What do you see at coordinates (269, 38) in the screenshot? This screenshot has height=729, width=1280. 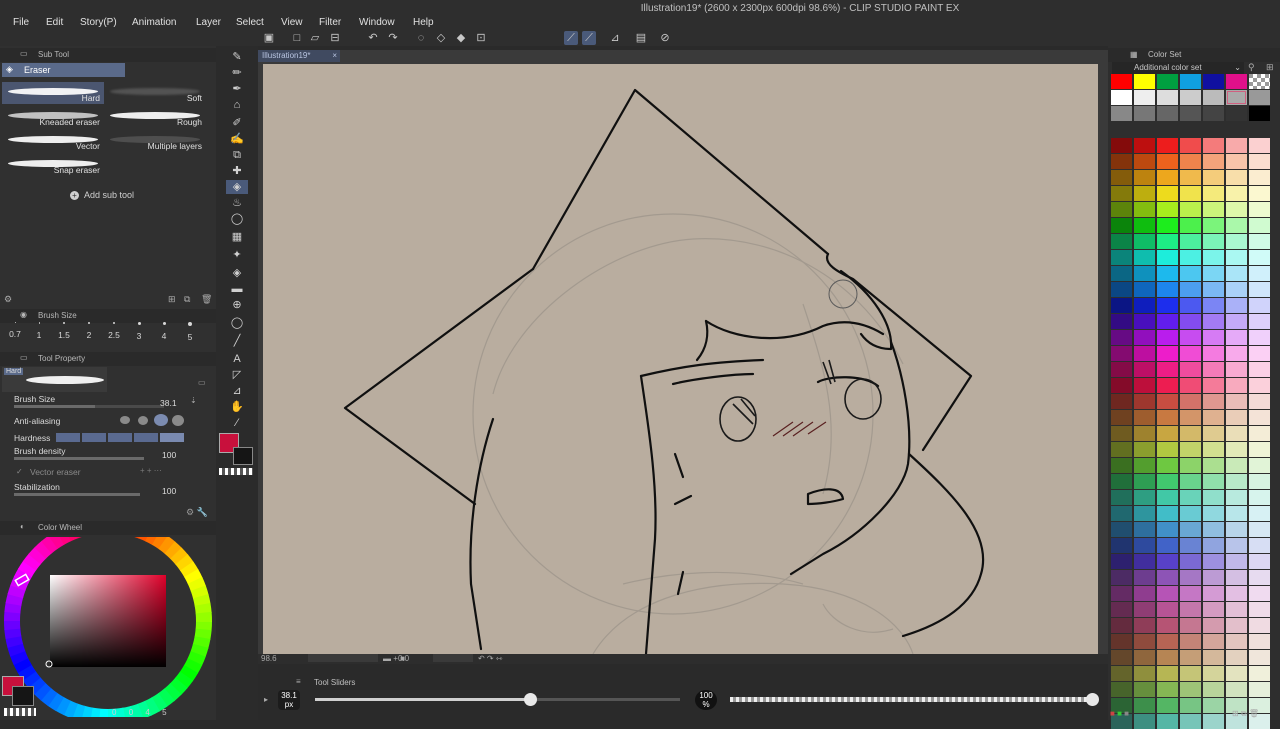 I see `canvas-icon: ▣` at bounding box center [269, 38].